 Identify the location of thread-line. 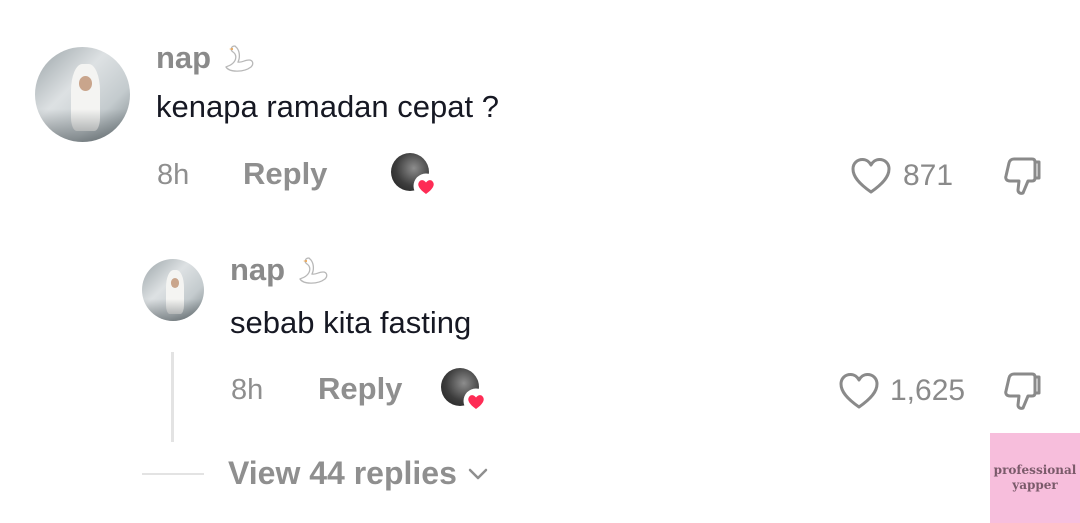
(172, 397).